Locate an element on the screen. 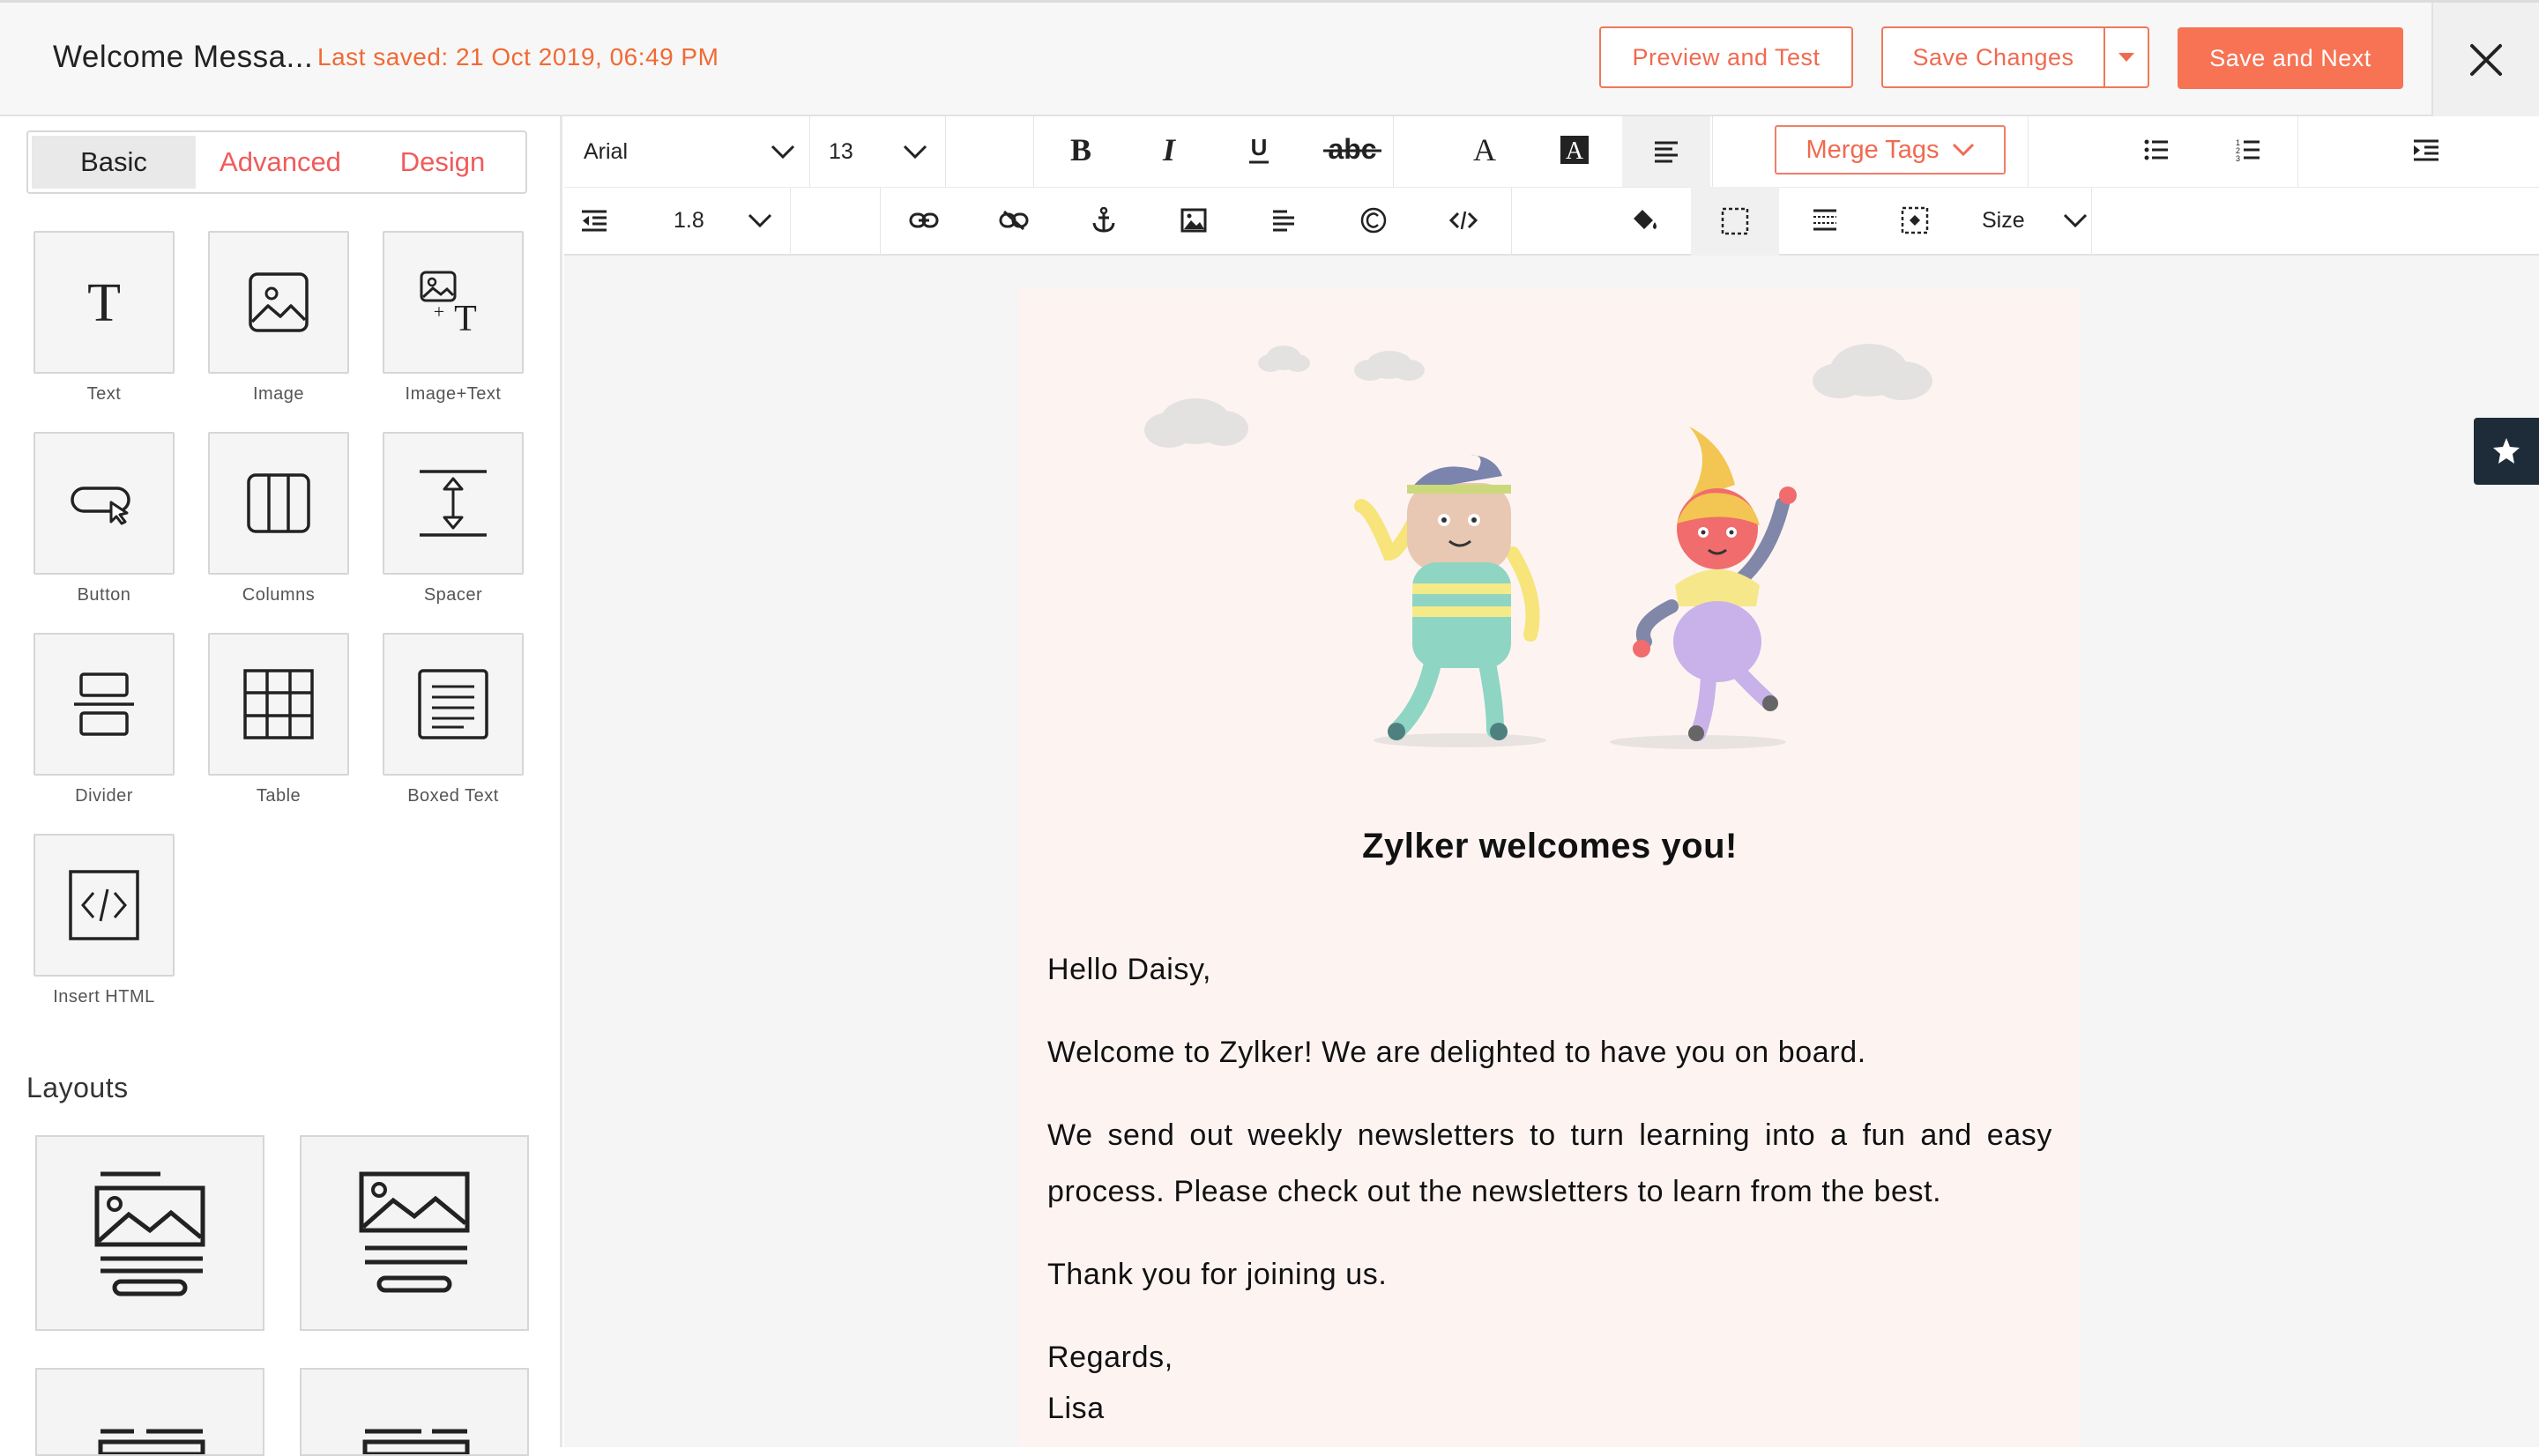  layout-text-columns-alt is located at coordinates (414, 1412).